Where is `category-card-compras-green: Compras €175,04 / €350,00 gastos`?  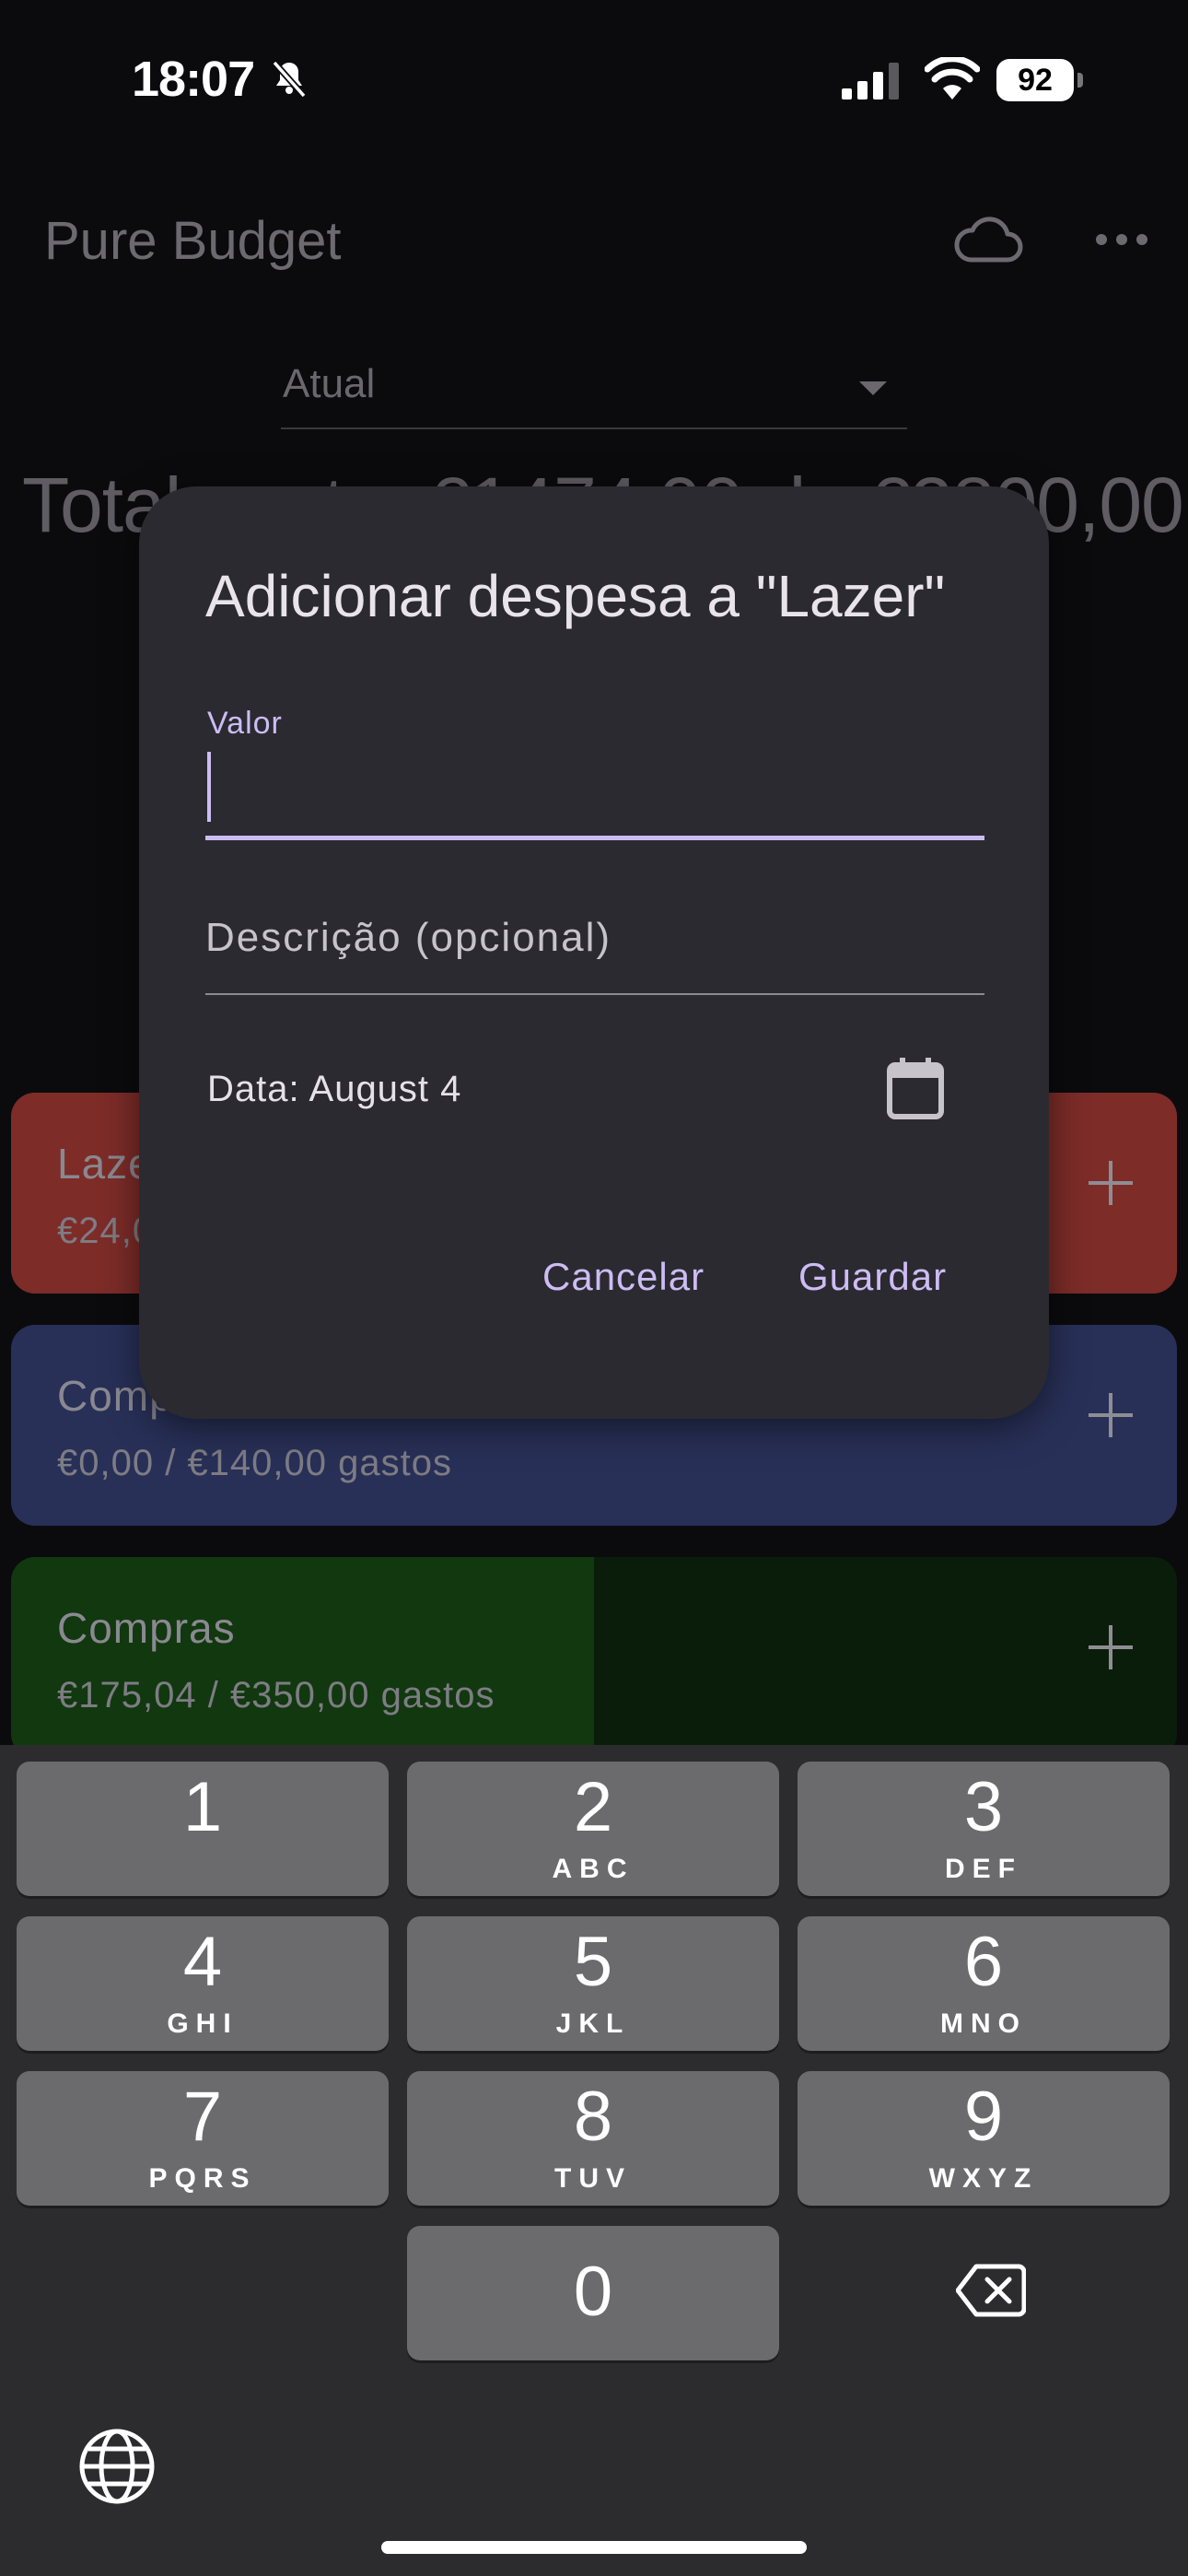
category-card-compras-green: Compras €175,04 / €350,00 gastos is located at coordinates (594, 1657).